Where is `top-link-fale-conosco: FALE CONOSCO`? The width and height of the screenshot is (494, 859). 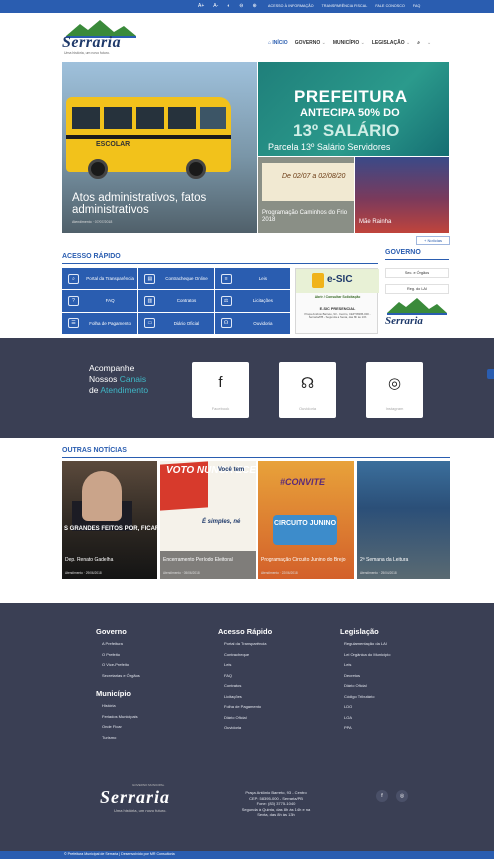 top-link-fale-conosco: FALE CONOSCO is located at coordinates (390, 6).